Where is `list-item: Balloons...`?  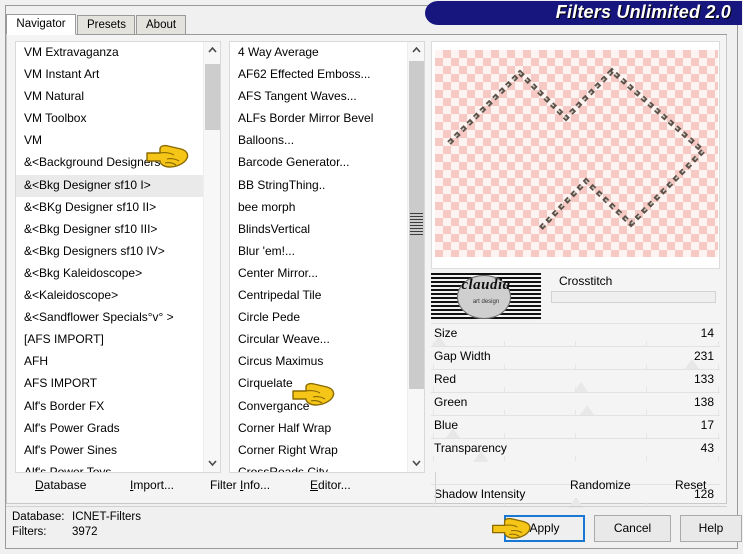
list-item: Balloons... is located at coordinates (318, 141).